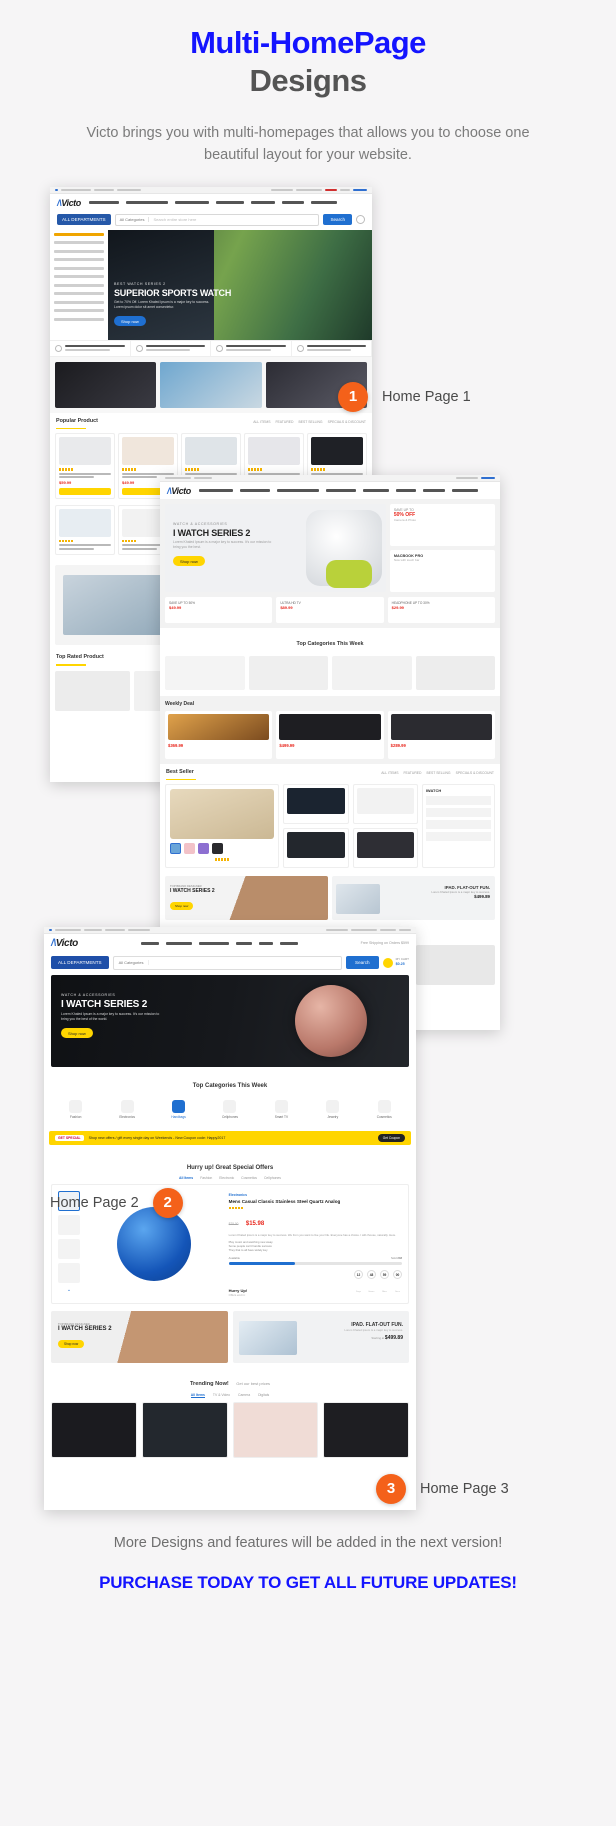 The image size is (616, 1826). Describe the element at coordinates (130, 321) in the screenshot. I see `mockup1-banner-button: Shop now` at that location.